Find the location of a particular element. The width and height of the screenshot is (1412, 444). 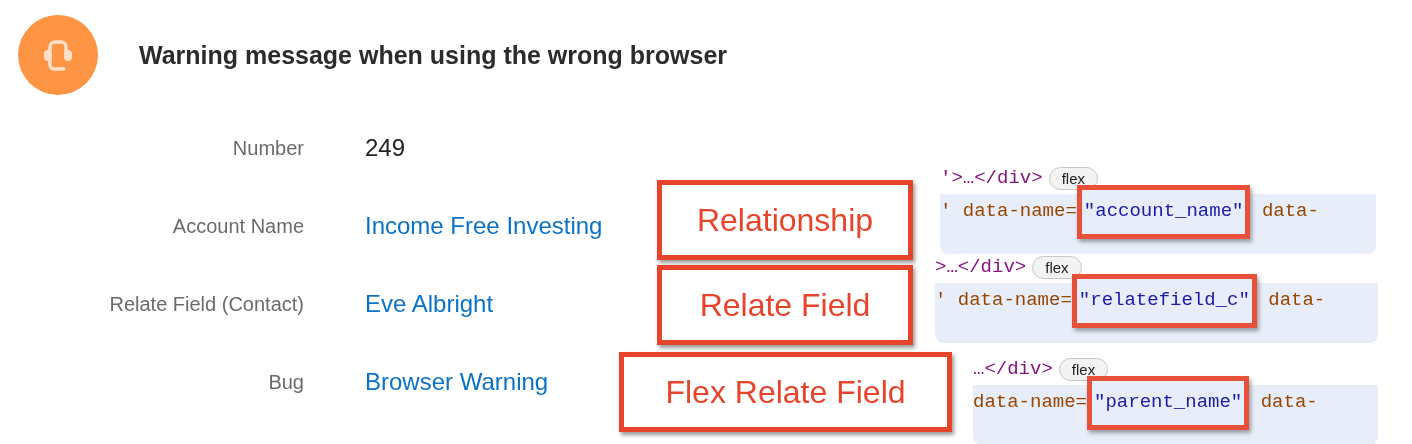

callout-label: Relate Field is located at coordinates (785, 305).